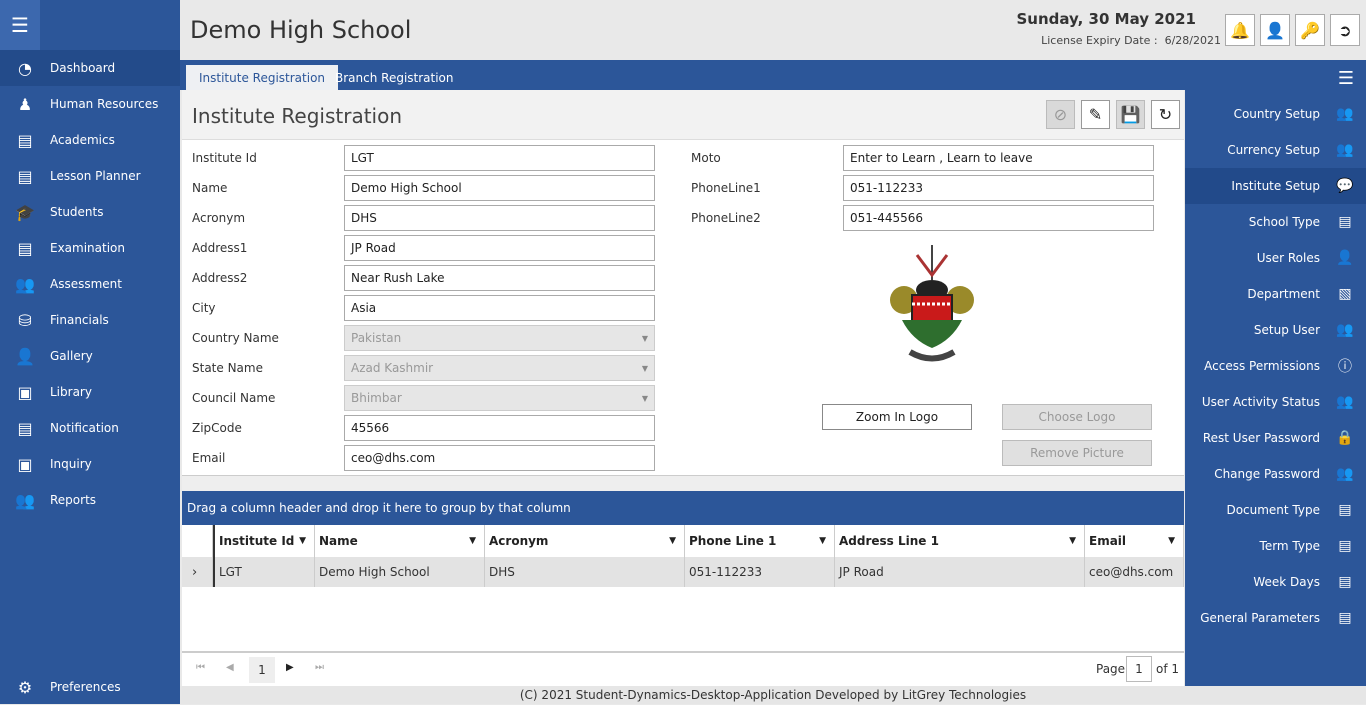  Describe the element at coordinates (90, 176) in the screenshot. I see `sidebar-item-lesson-planner: ▤ Lesson Planner` at that location.